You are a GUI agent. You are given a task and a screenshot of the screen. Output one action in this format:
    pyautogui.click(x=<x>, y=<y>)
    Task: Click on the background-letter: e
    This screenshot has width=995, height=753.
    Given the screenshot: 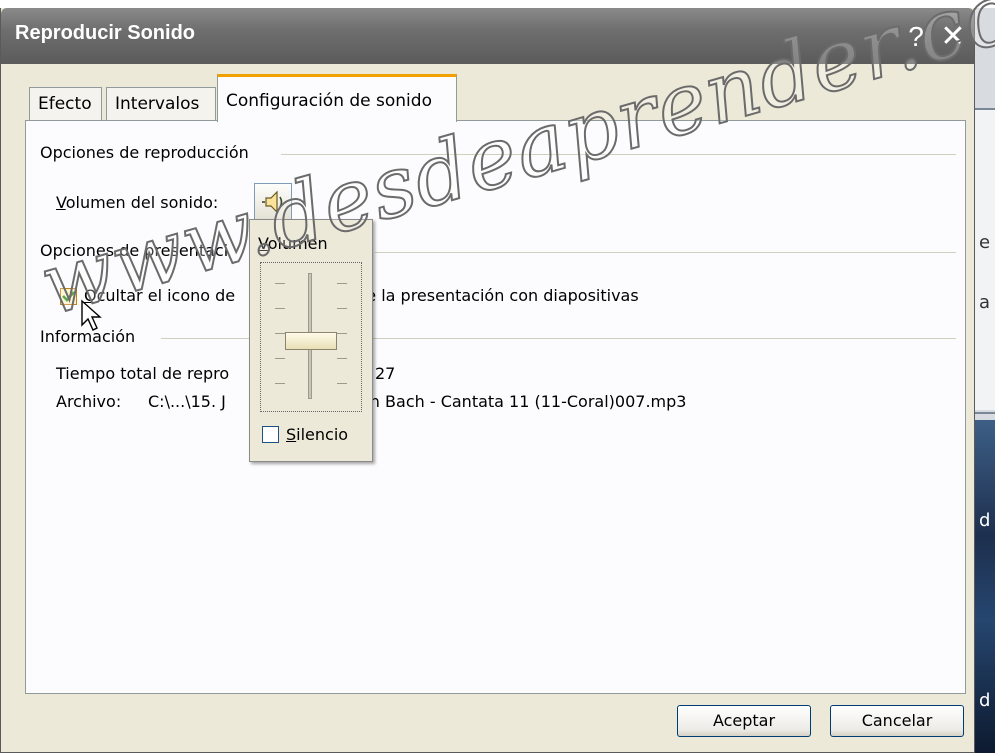 What is the action you would take?
    pyautogui.click(x=985, y=242)
    